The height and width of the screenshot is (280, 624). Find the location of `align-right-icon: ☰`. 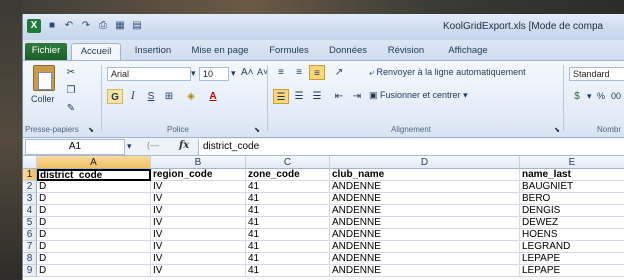

align-right-icon: ☰ is located at coordinates (317, 96).